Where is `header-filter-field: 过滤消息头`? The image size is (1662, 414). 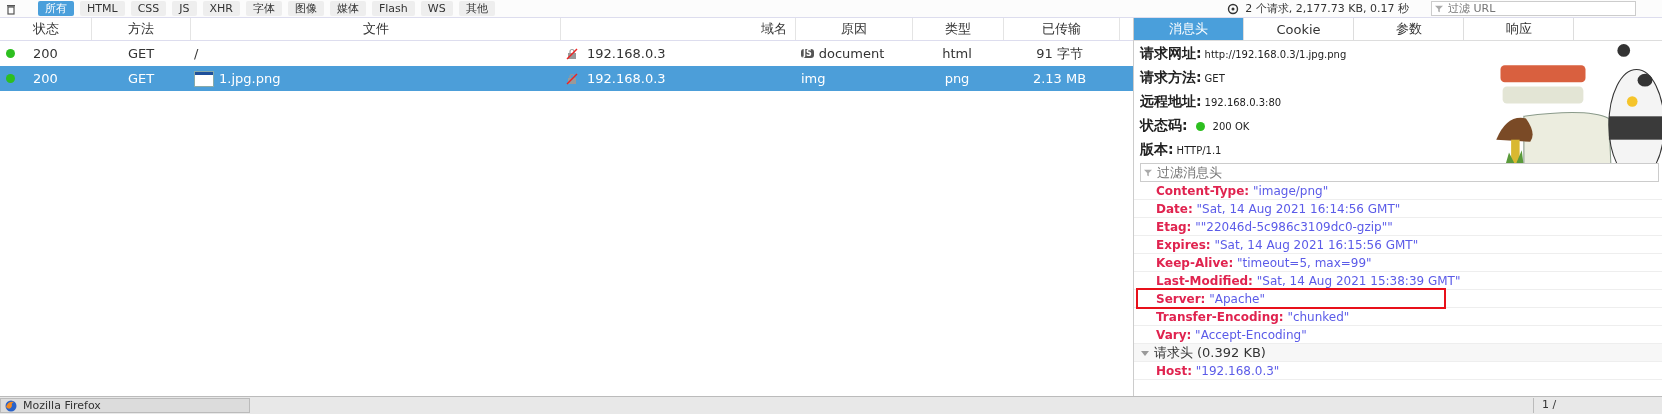
header-filter-field: 过滤消息头 is located at coordinates (1399, 172).